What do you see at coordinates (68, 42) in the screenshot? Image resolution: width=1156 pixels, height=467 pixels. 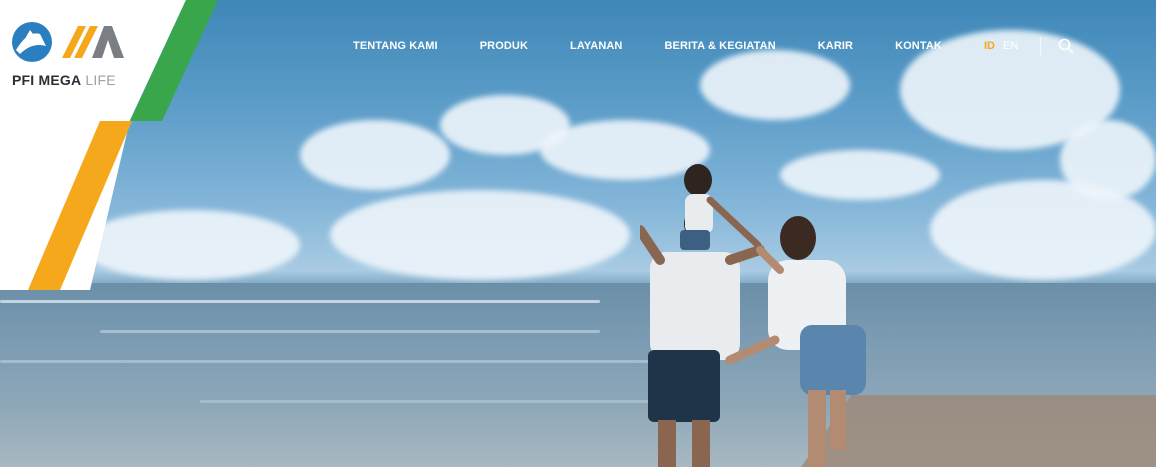 I see `logo-emblem-icon` at bounding box center [68, 42].